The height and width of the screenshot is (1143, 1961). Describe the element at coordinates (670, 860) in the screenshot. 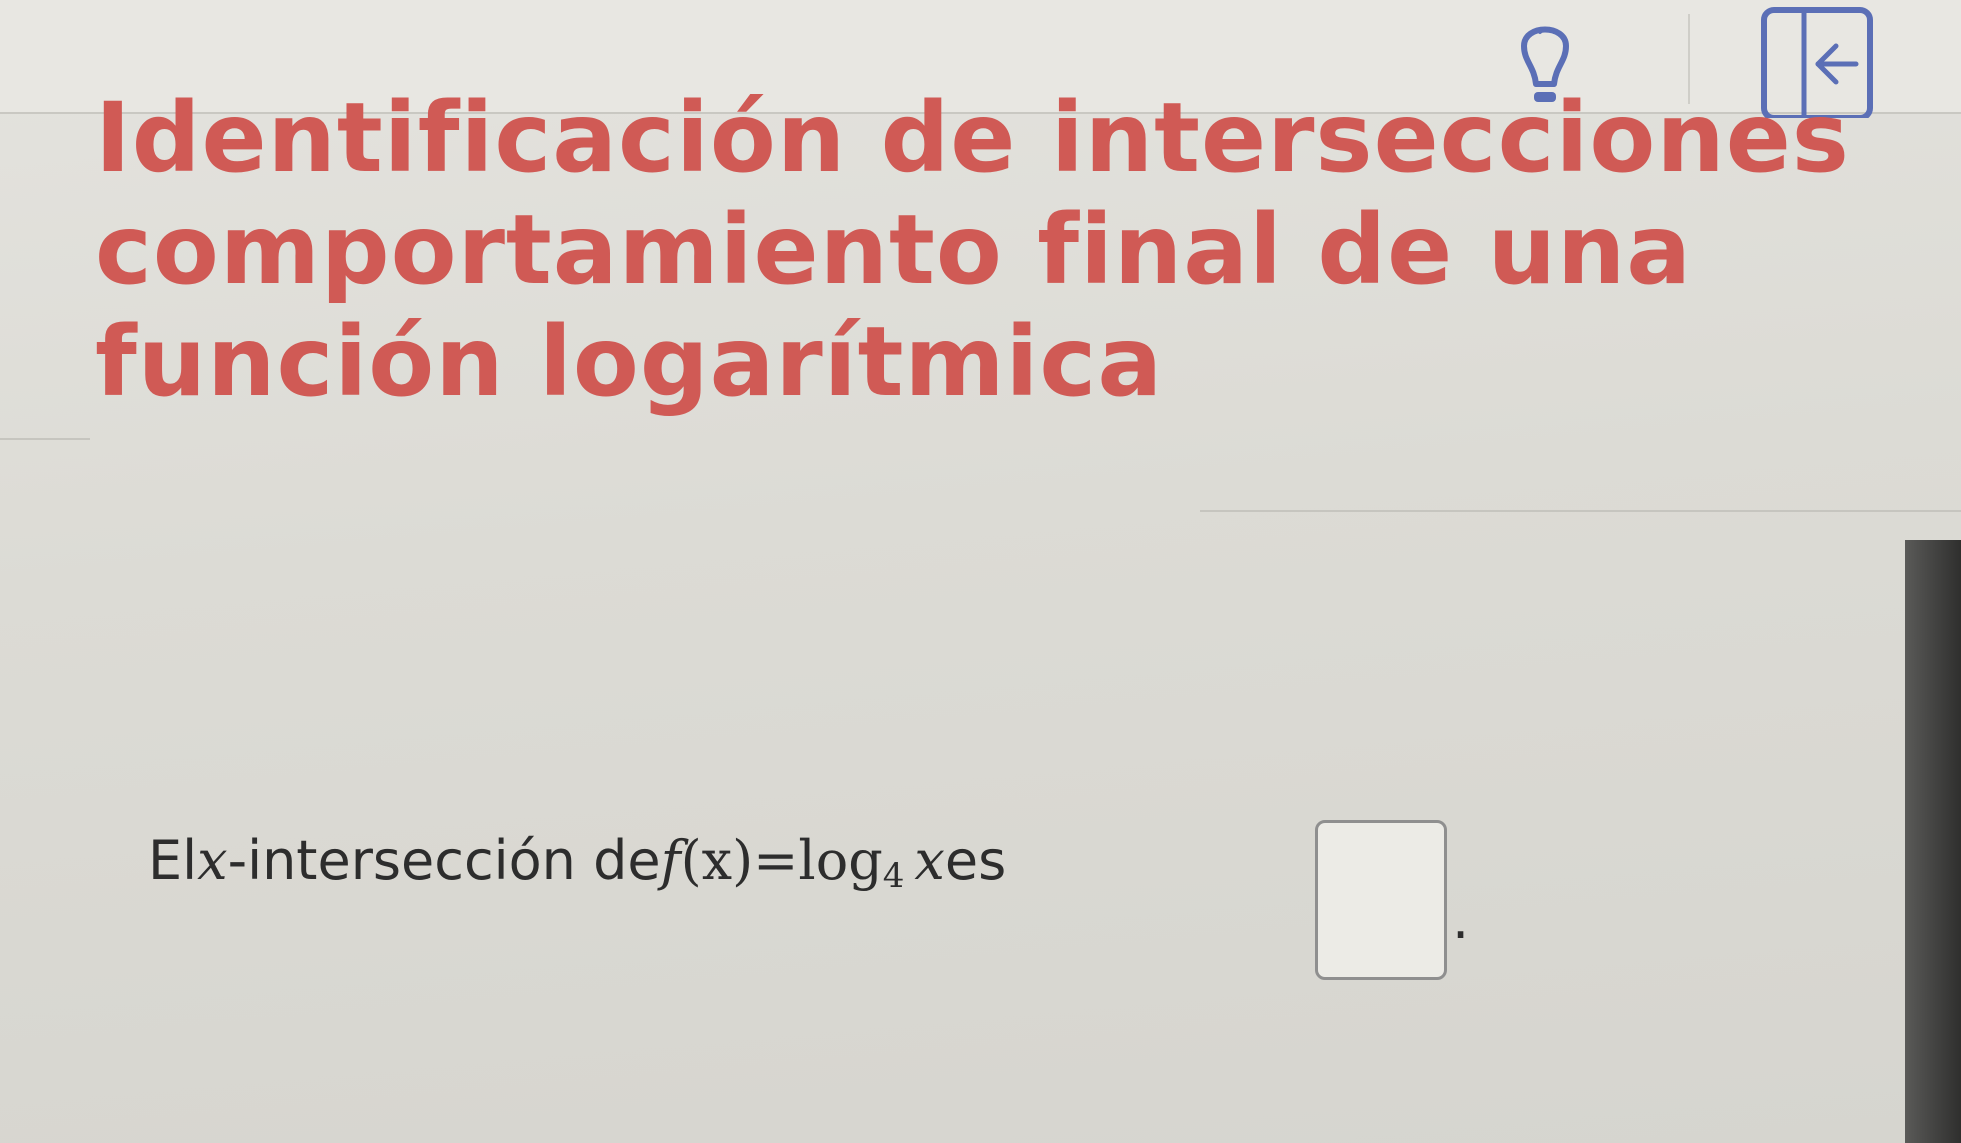

I see `function-name: f` at that location.